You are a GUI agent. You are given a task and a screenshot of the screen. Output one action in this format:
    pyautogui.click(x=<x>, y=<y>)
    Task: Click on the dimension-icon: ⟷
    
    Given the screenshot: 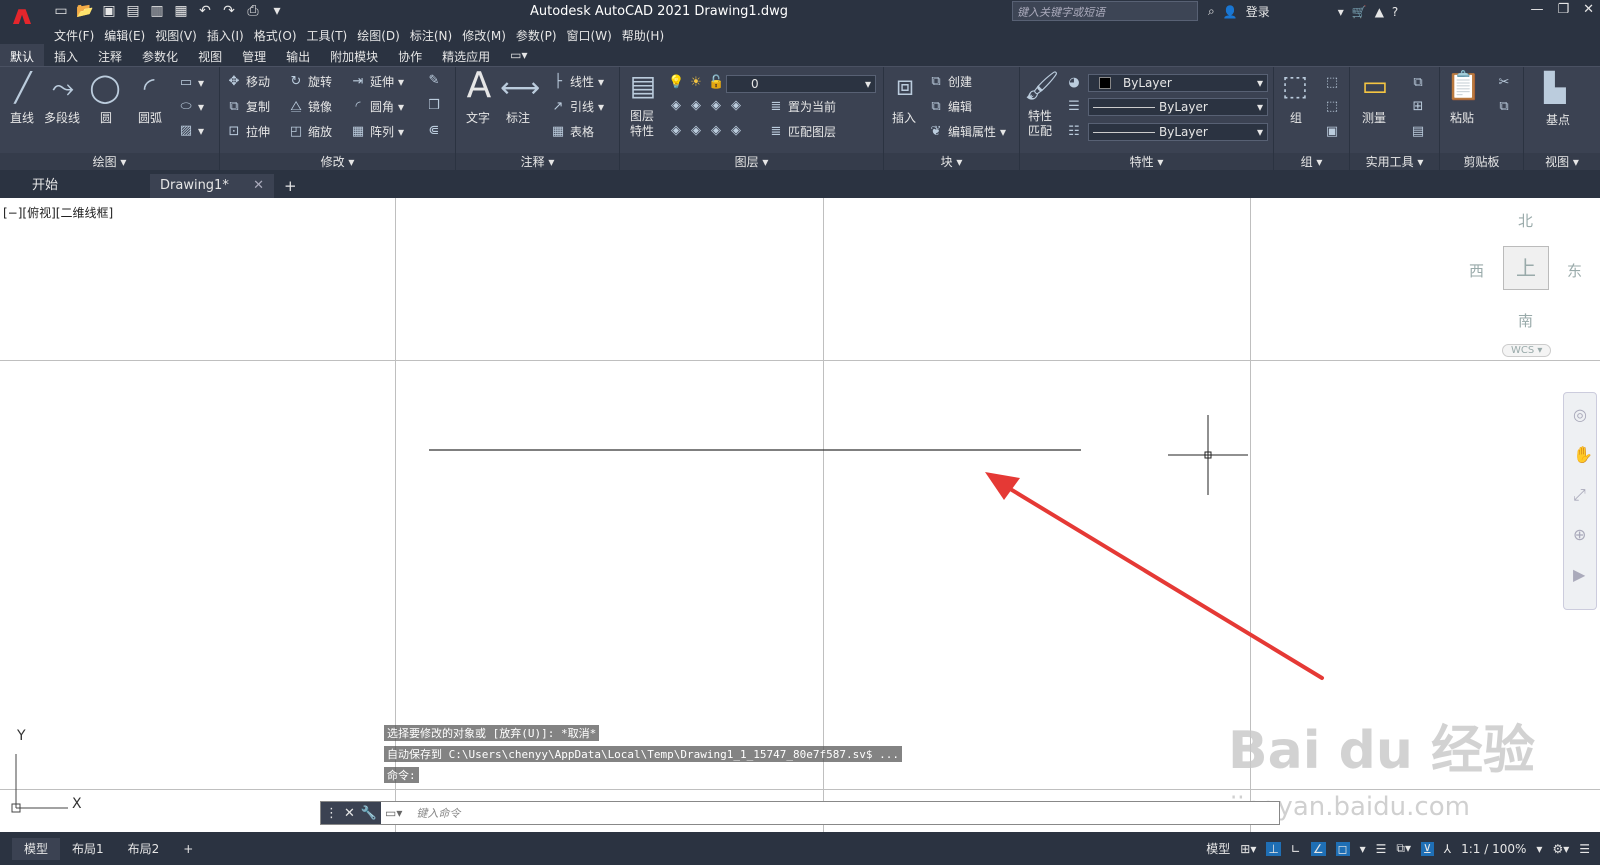 What is the action you would take?
    pyautogui.click(x=520, y=88)
    